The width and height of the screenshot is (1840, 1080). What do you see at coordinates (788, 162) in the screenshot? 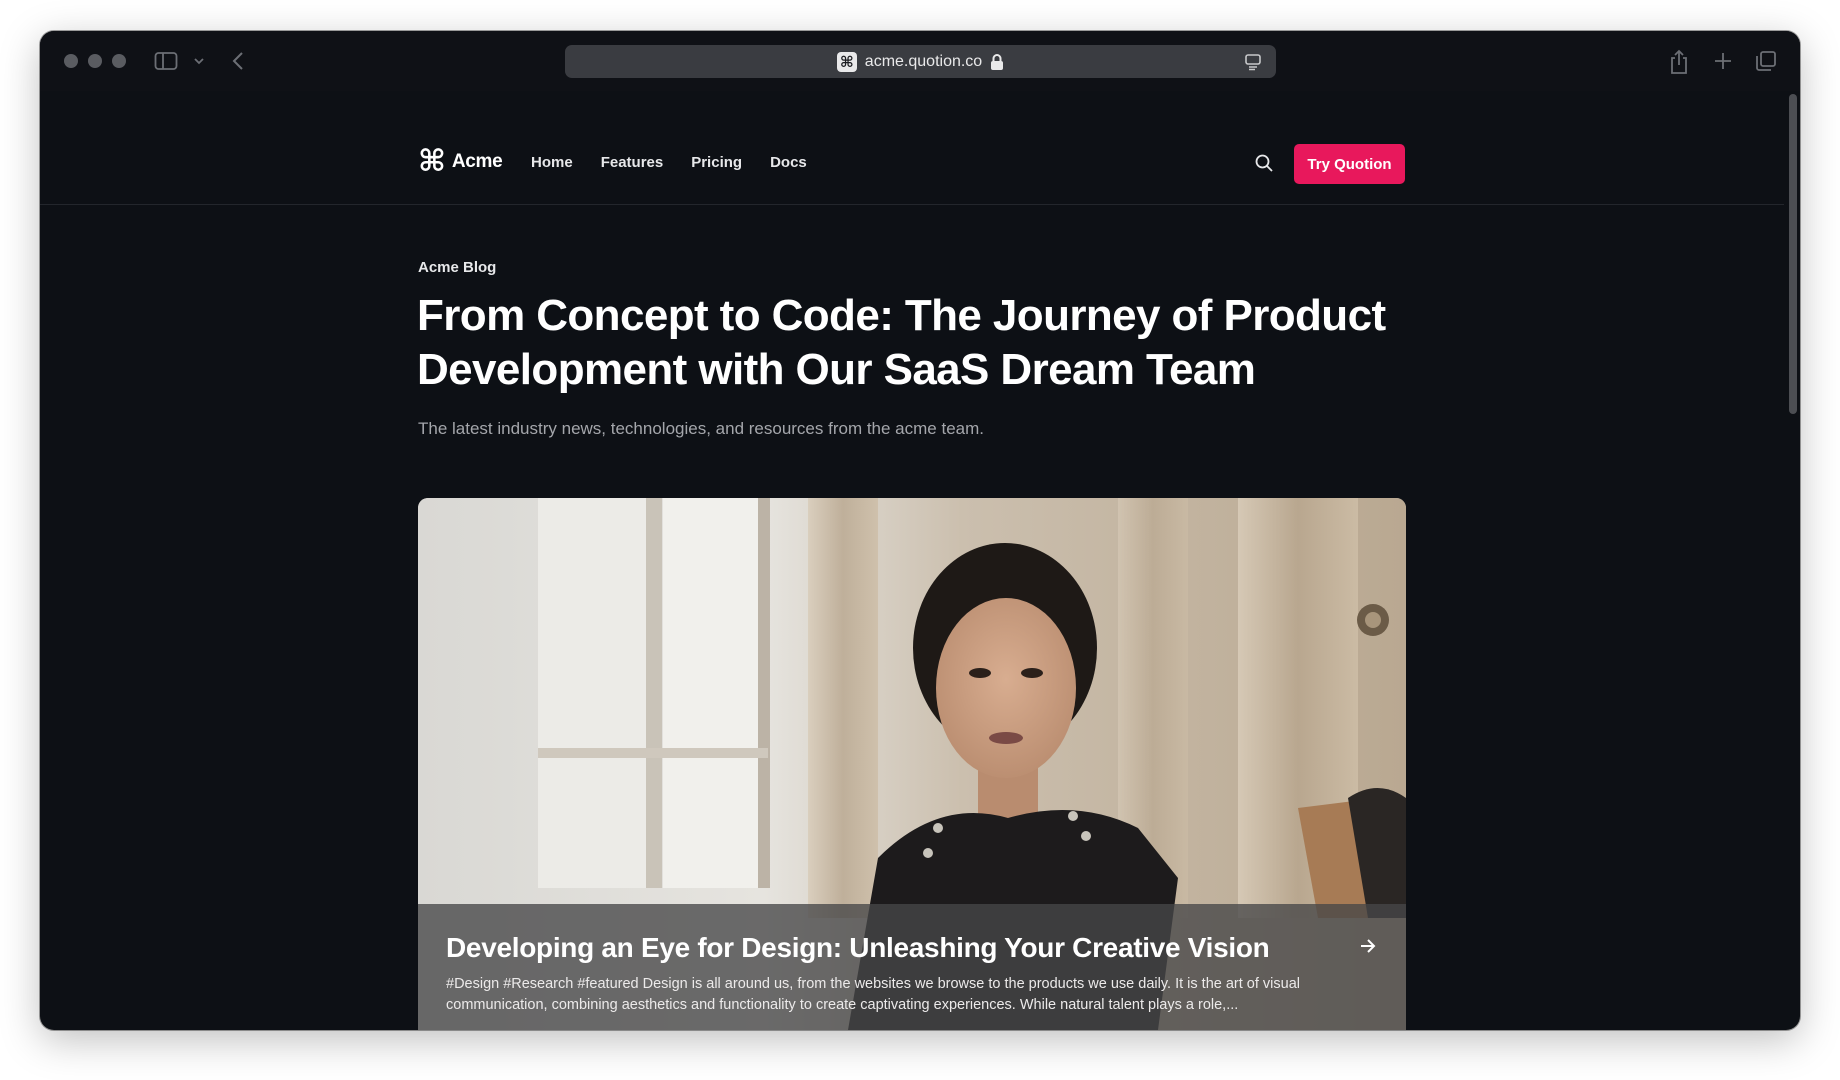
I see `nav-link-docs: Docs` at bounding box center [788, 162].